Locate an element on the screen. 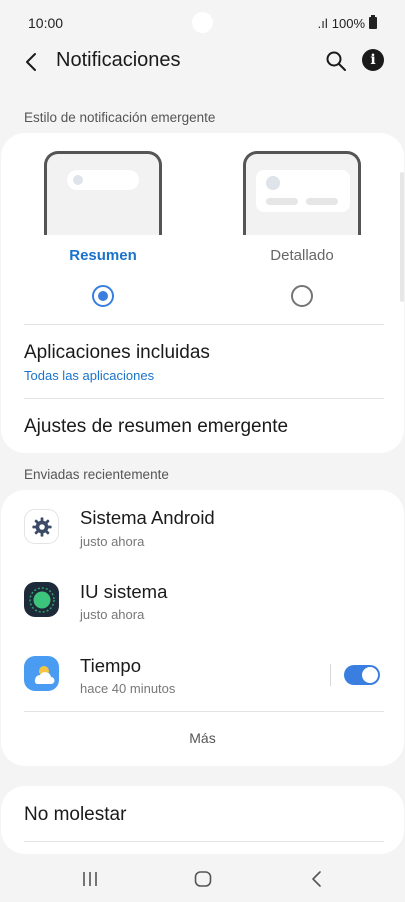 The image size is (405, 902). included-apps-title: Aplicaciones incluidas is located at coordinates (117, 352).